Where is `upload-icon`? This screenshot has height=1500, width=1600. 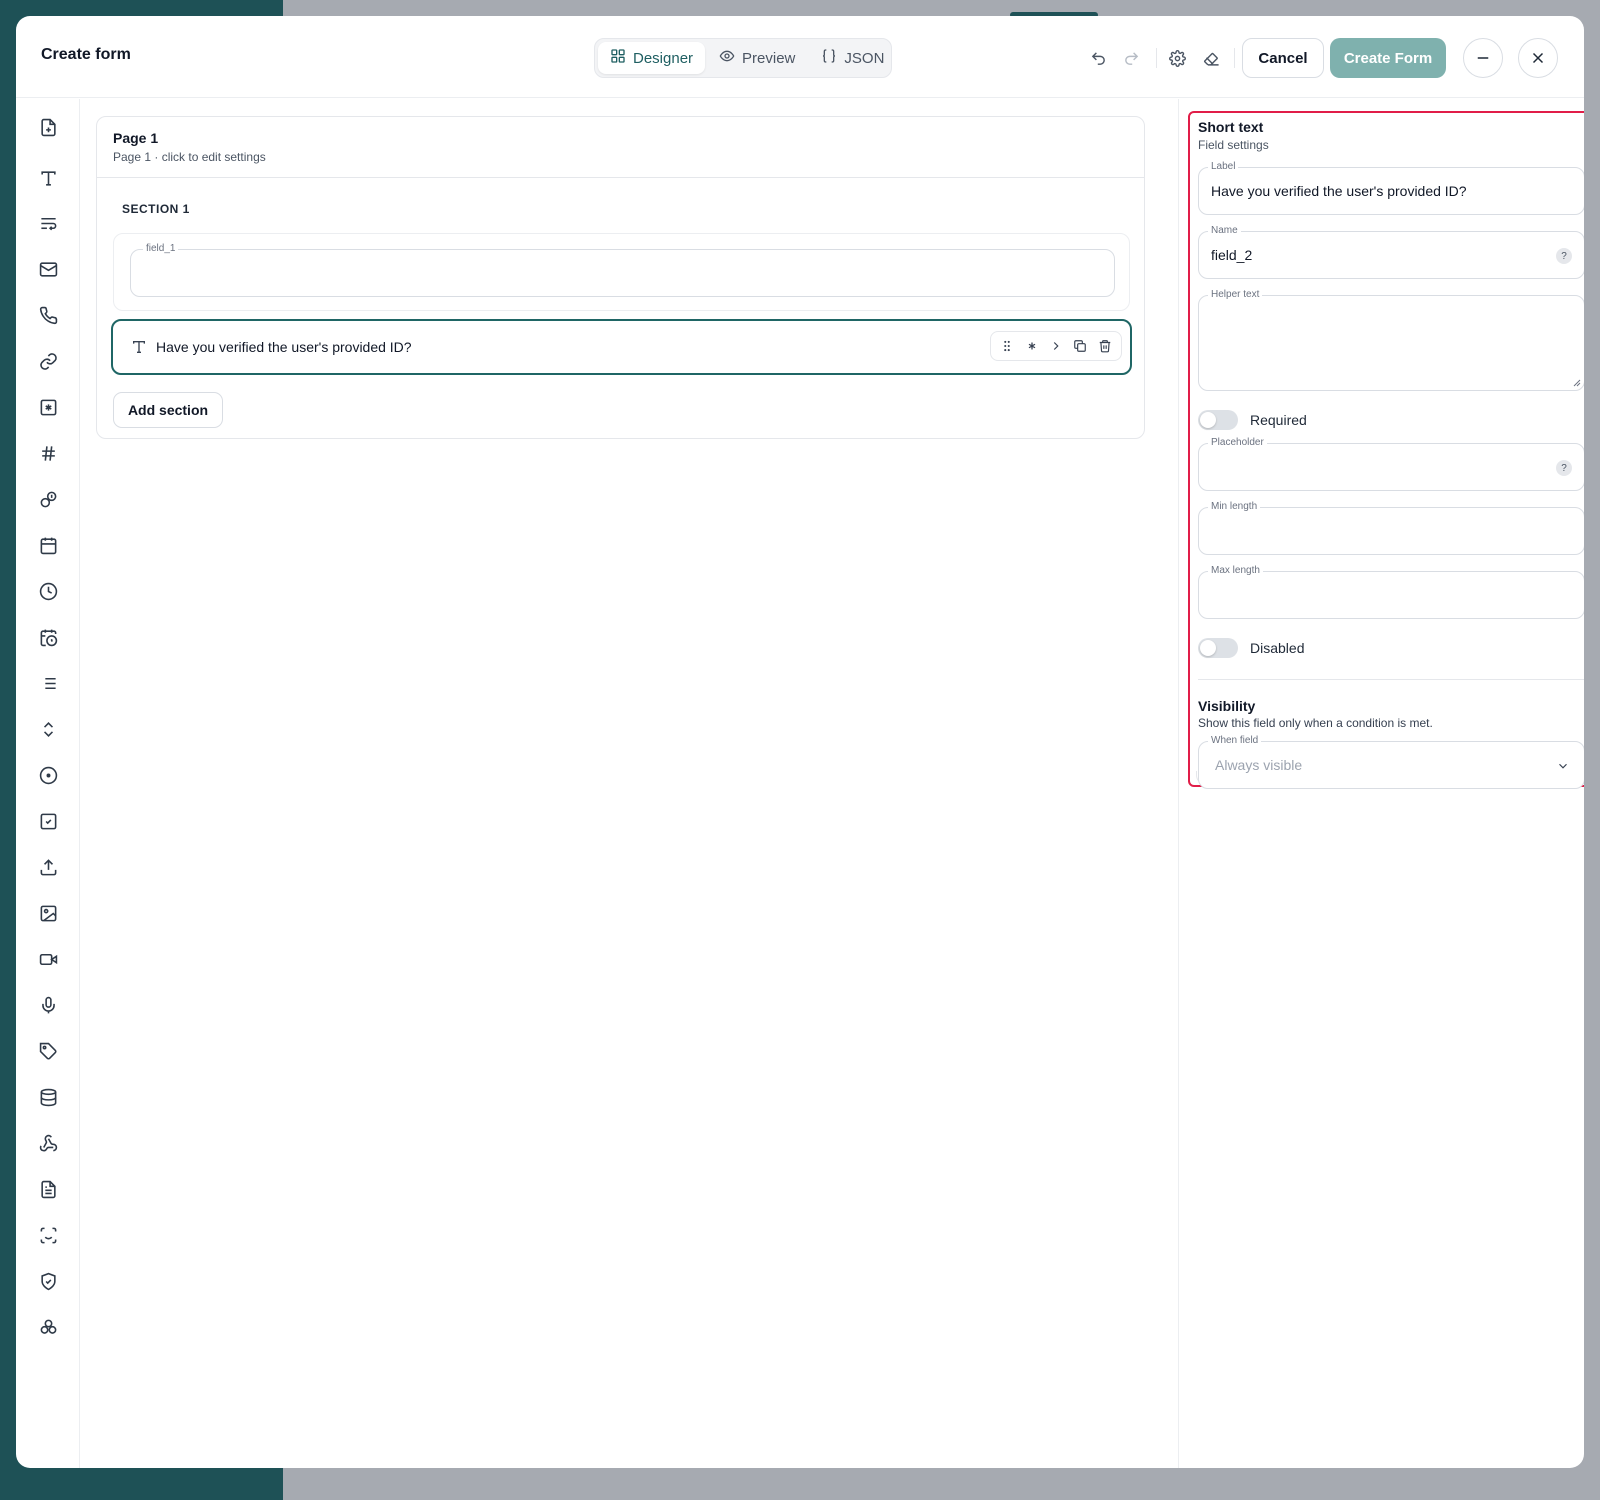 upload-icon is located at coordinates (48, 867).